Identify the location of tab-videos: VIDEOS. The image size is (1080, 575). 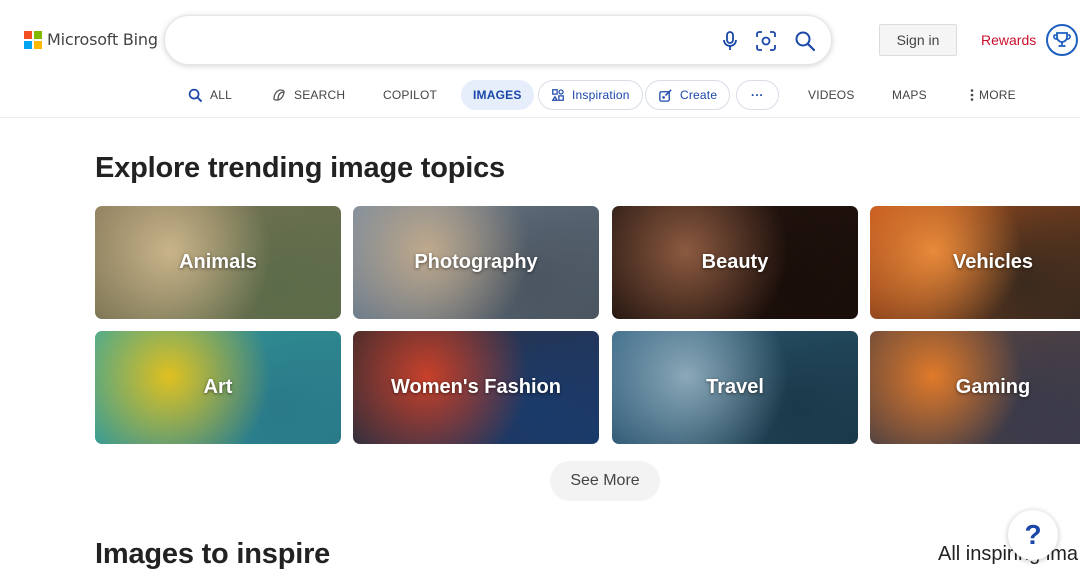
(831, 95).